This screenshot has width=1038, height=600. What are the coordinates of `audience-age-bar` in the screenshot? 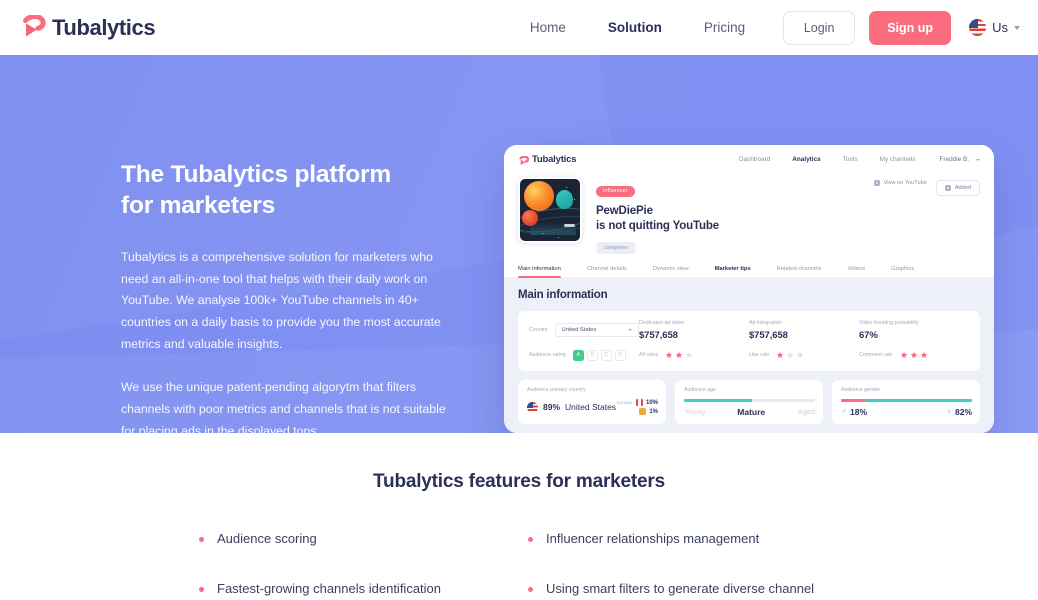 It's located at (749, 400).